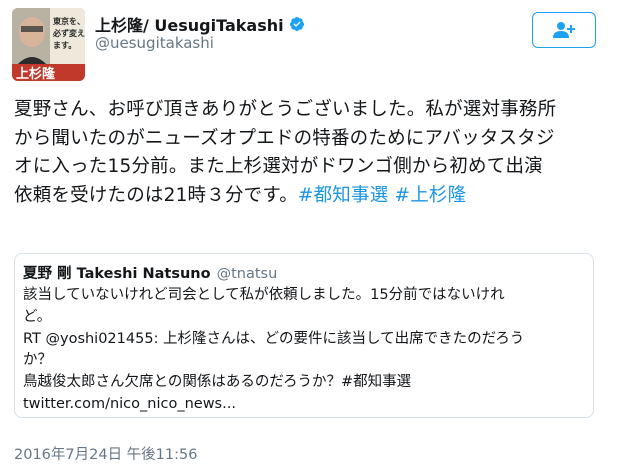 This screenshot has height=473, width=640. I want to click on tweet-line: オに入った15分前。また上杉選対がドワンゴ側から初めて出演, so click(278, 166).